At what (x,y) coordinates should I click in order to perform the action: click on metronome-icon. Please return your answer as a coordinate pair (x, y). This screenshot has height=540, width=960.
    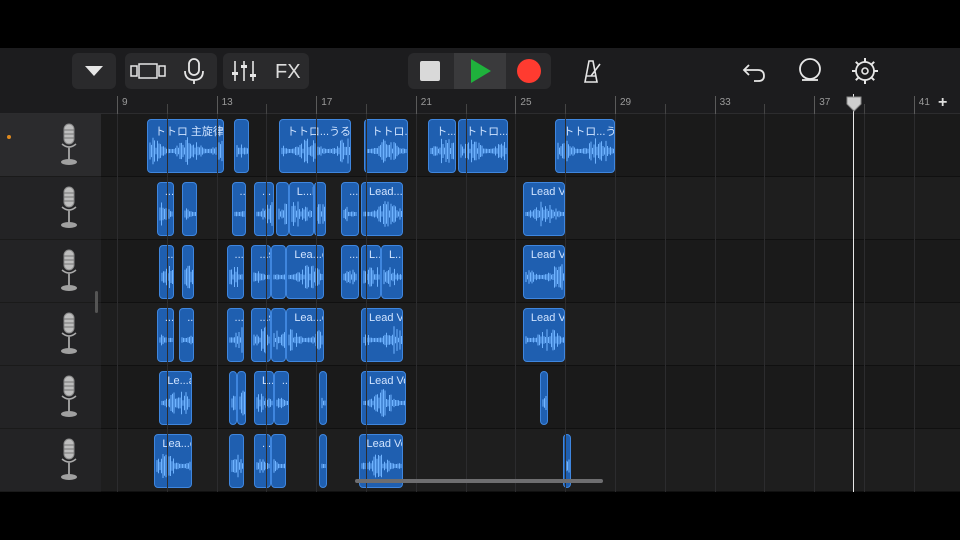
    Looking at the image, I should click on (591, 71).